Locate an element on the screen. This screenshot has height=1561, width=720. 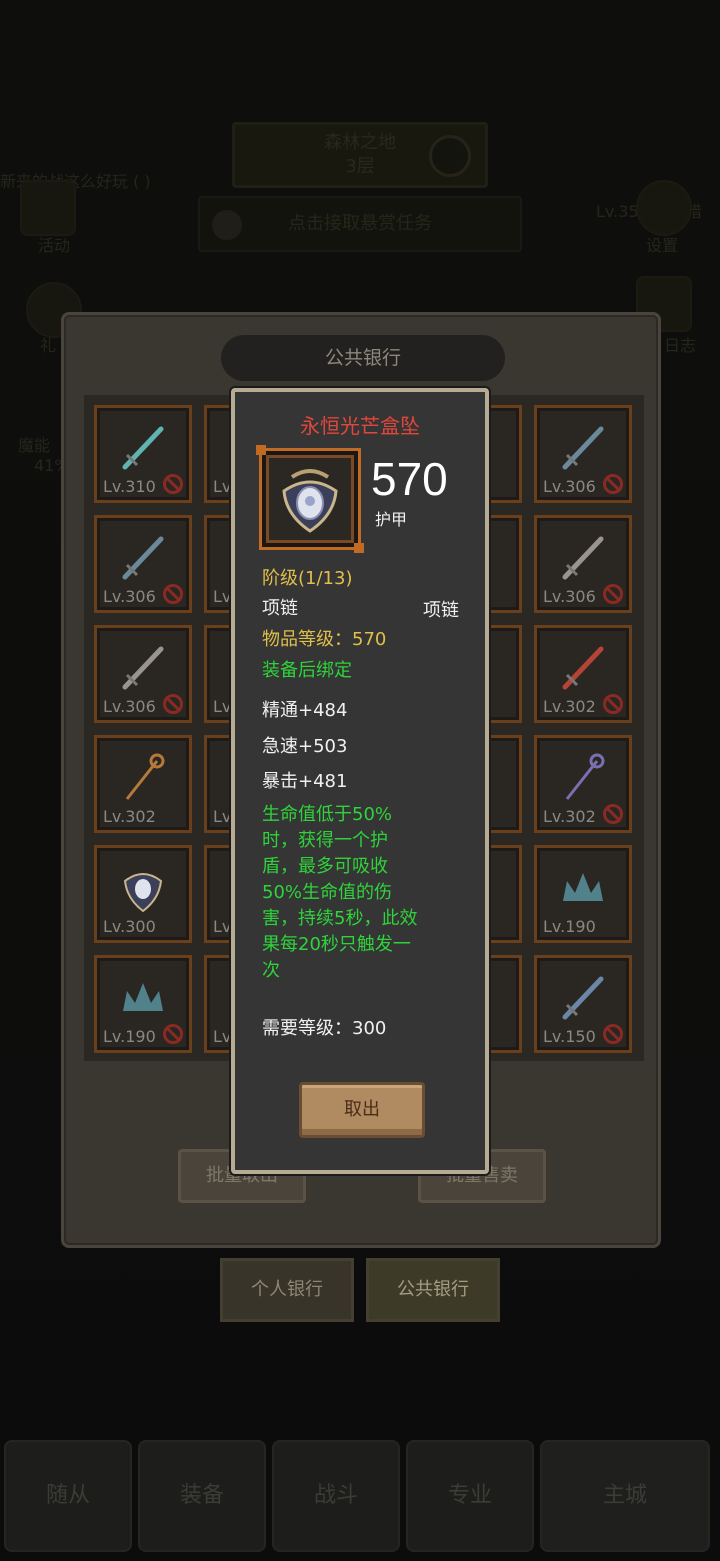
item-name: 永恒光芒盒坠 is located at coordinates (360, 426).